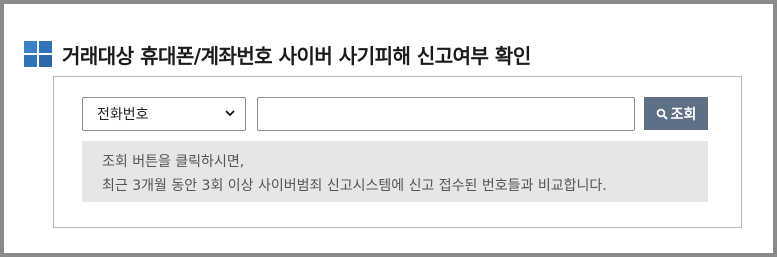  I want to click on search-button: 조회, so click(676, 113).